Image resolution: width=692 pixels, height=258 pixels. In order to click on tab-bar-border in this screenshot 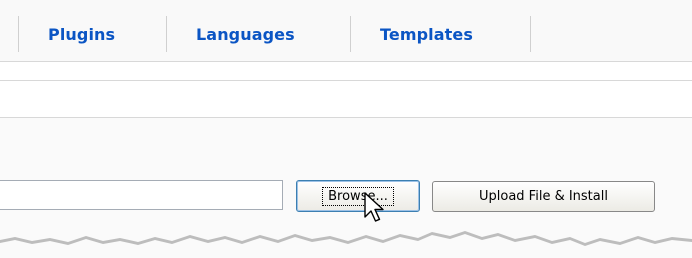, I will do `click(346, 61)`.